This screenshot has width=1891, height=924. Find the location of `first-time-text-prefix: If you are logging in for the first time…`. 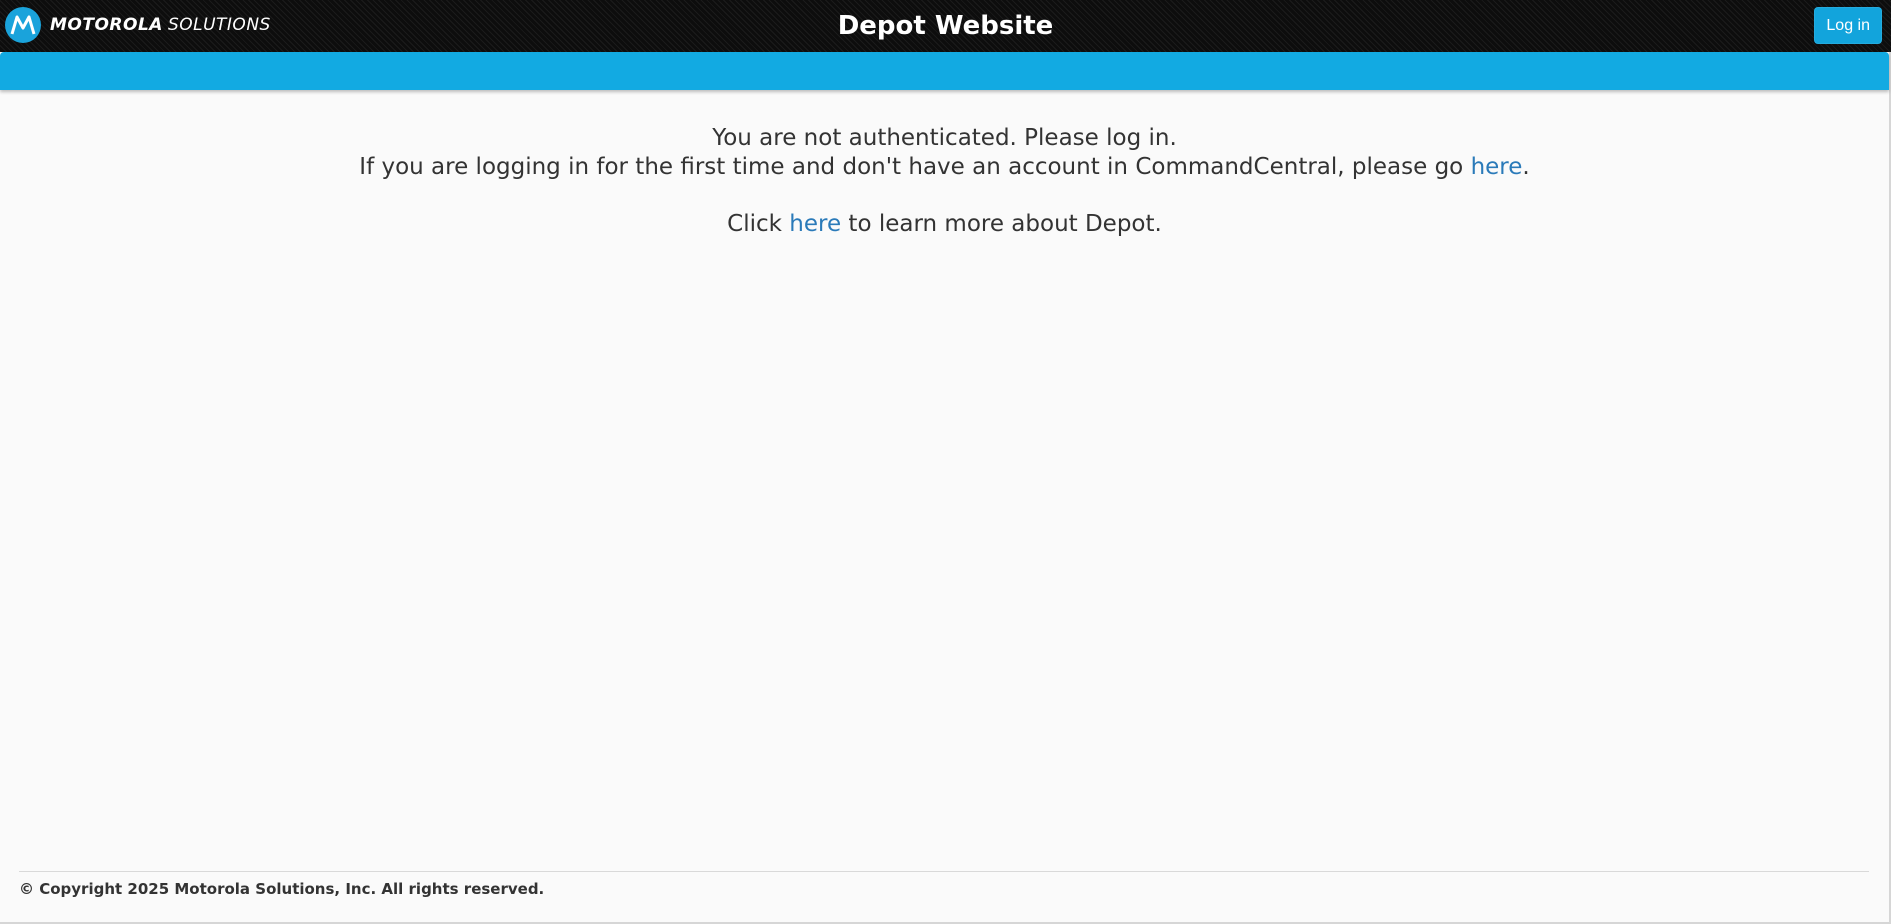

first-time-text-prefix: If you are logging in for the first time… is located at coordinates (915, 167).